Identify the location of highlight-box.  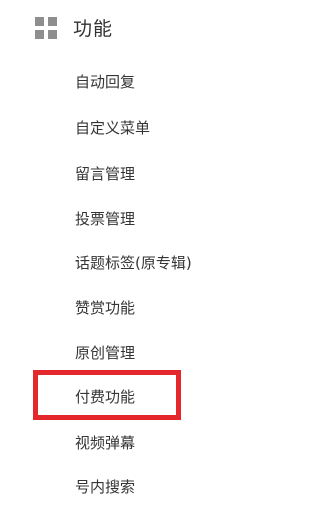
(107, 395).